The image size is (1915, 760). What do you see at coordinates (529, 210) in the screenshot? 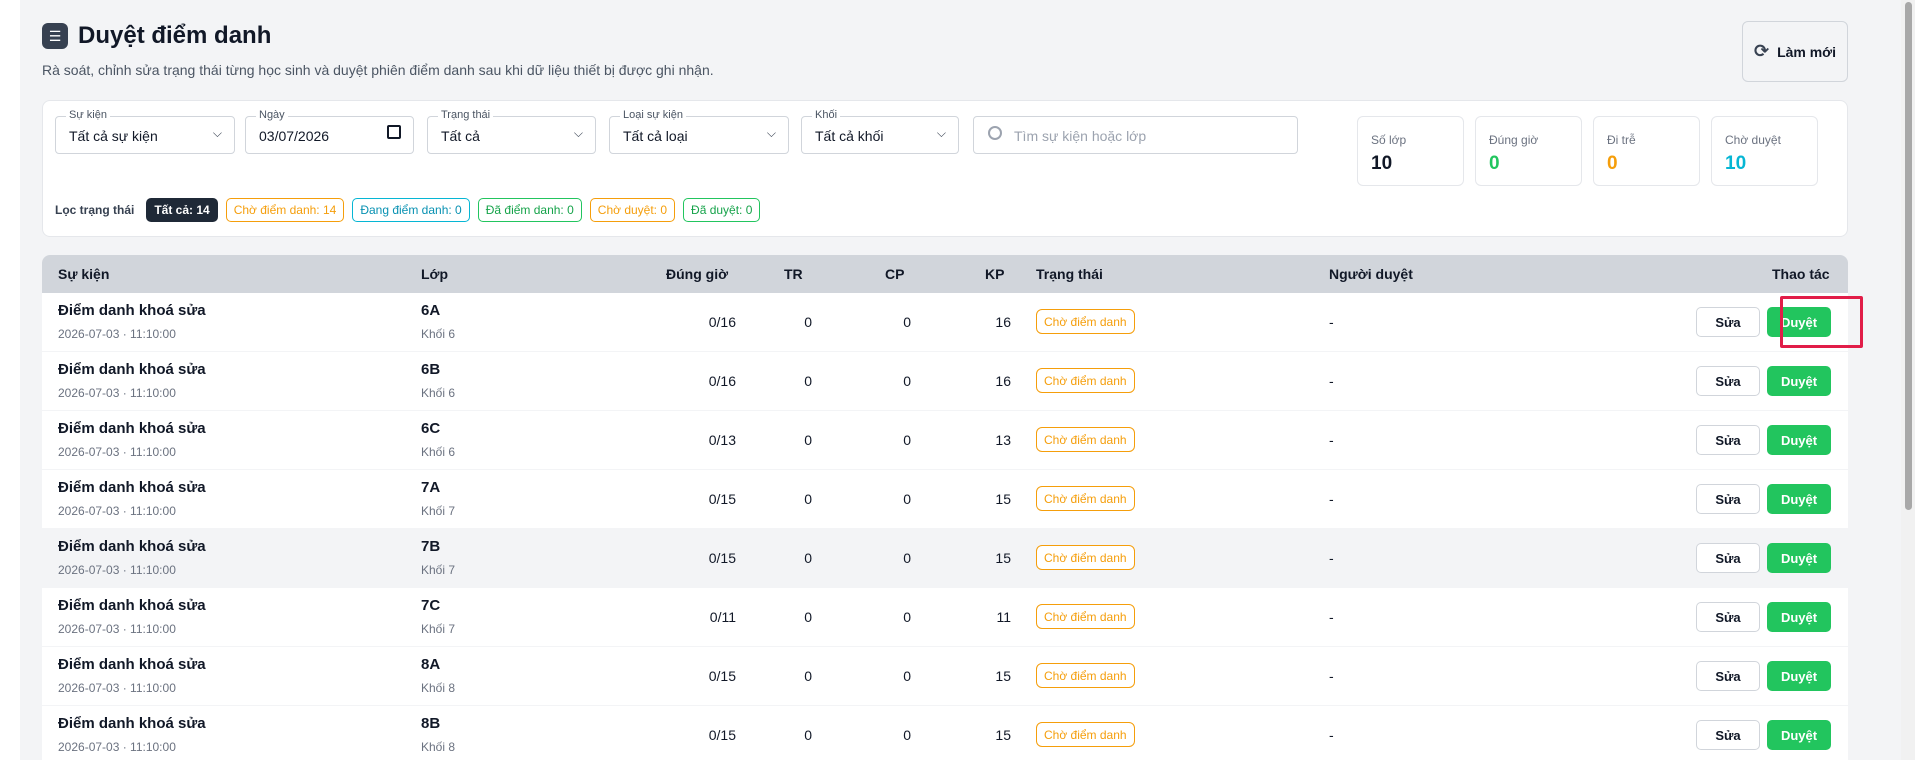
I see `chip-attended: Đã điểm danh: 0` at bounding box center [529, 210].